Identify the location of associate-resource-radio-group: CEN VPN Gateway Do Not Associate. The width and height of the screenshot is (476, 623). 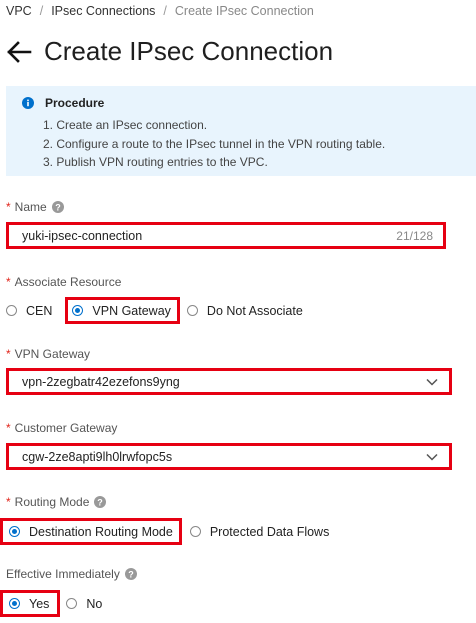
(154, 310).